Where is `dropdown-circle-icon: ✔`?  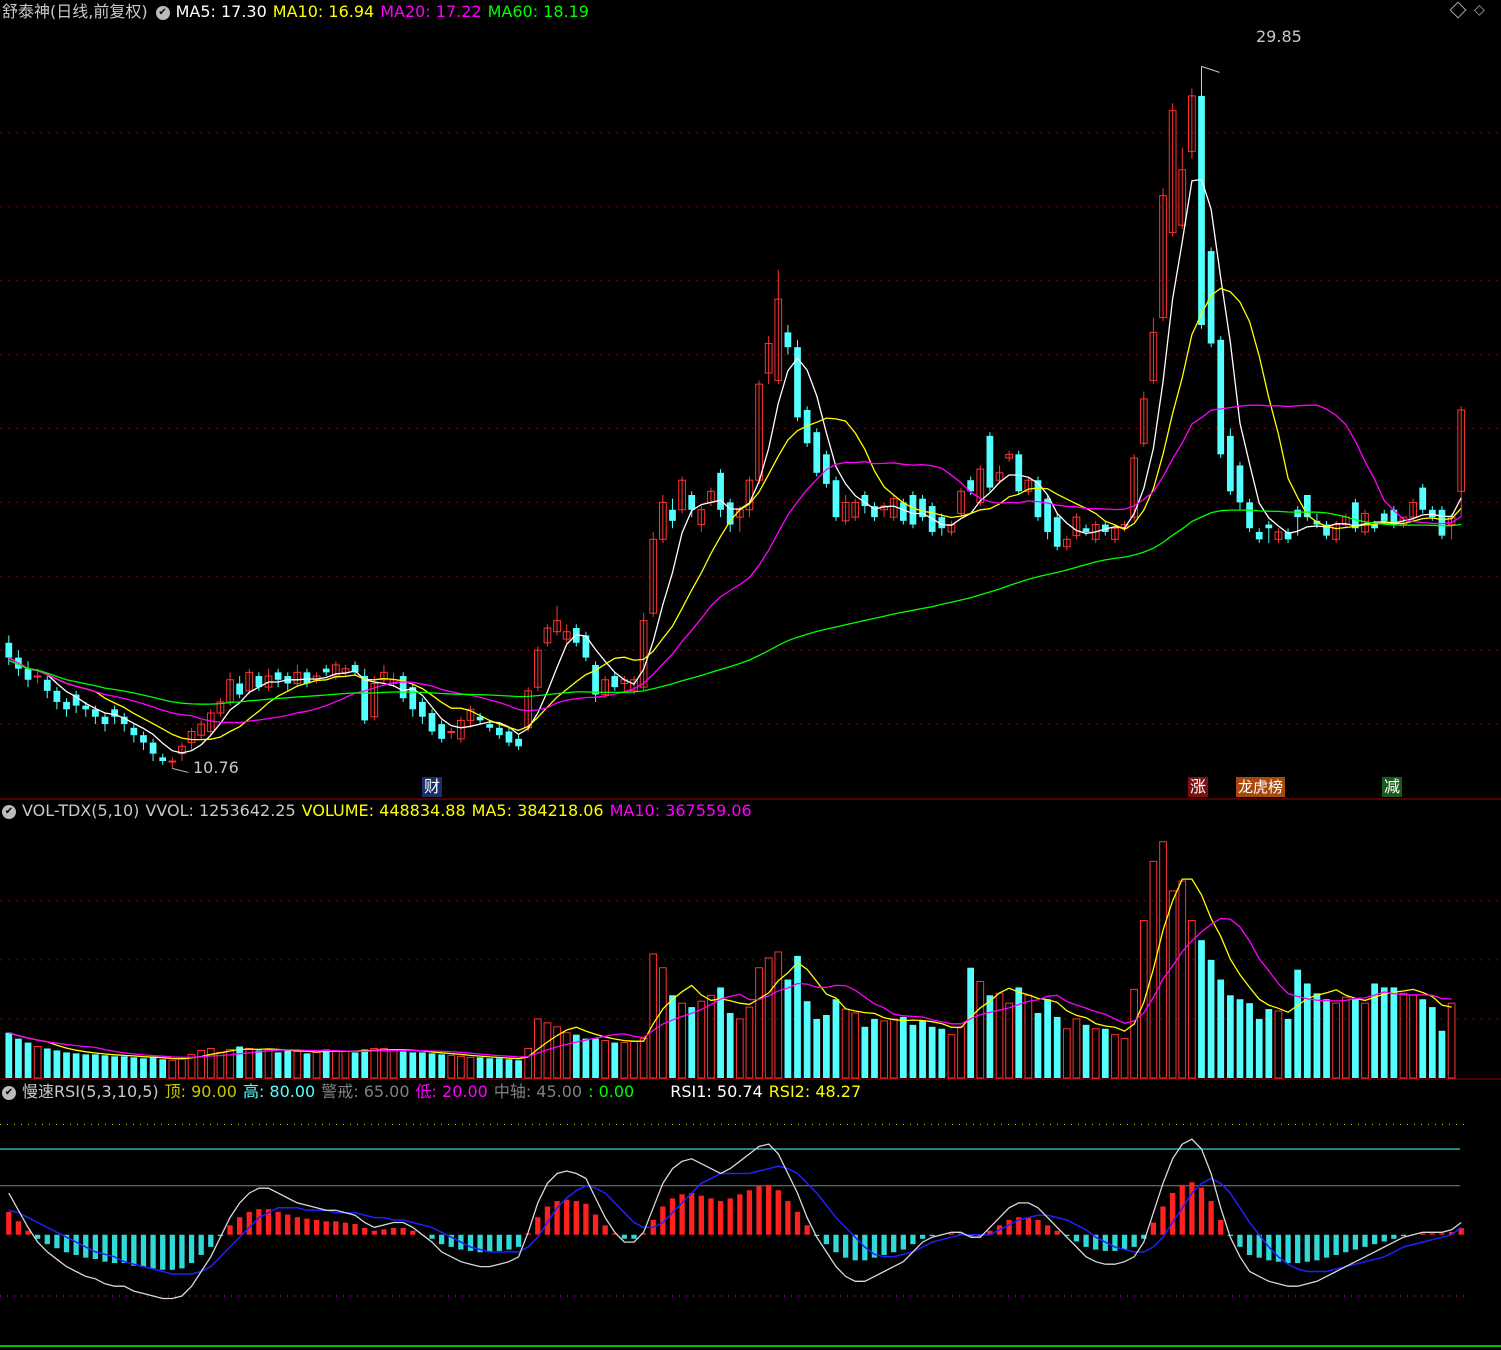
dropdown-circle-icon: ✔ is located at coordinates (162, 12).